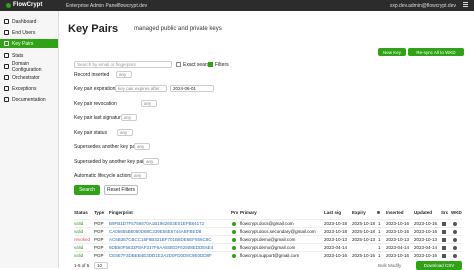 This screenshot has height=270, width=474. Describe the element at coordinates (129, 117) in the screenshot. I see `last-signature-select: any` at that location.